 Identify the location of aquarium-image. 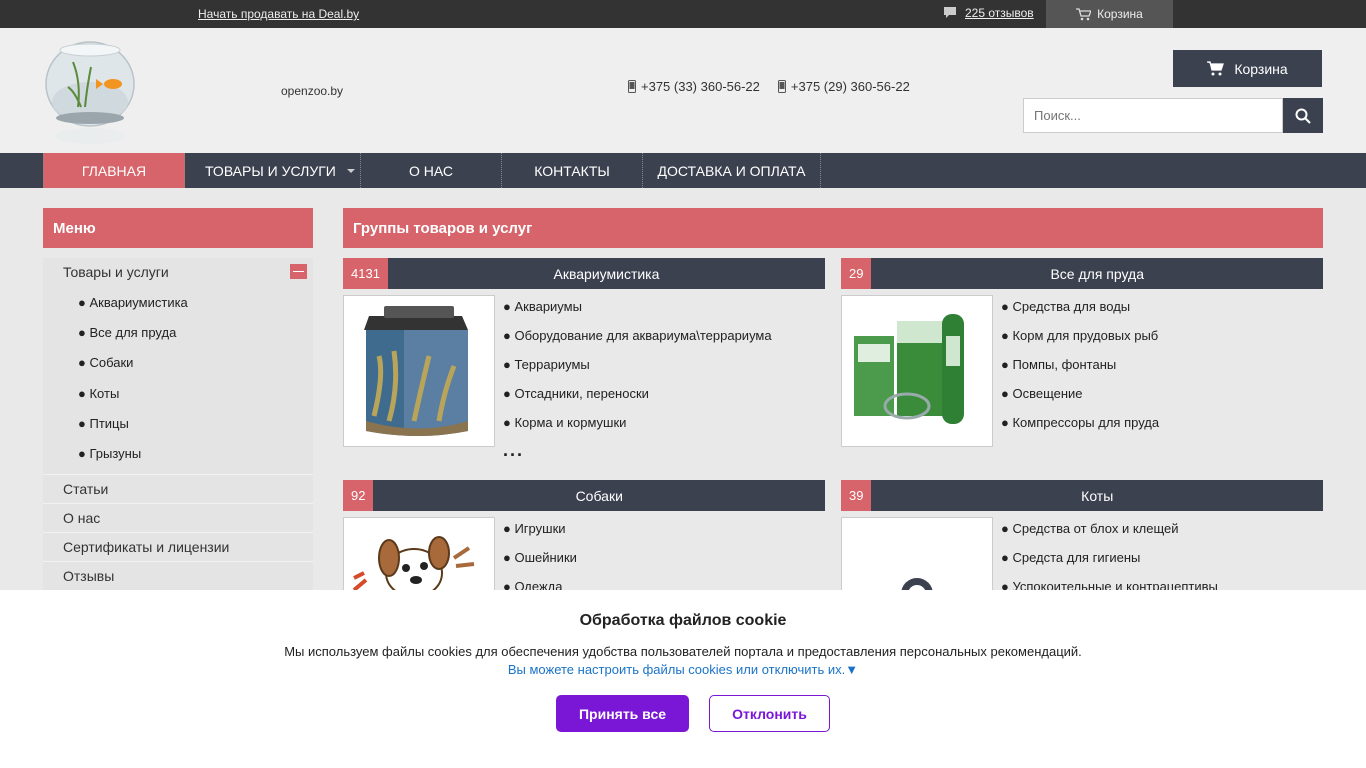
(416, 371).